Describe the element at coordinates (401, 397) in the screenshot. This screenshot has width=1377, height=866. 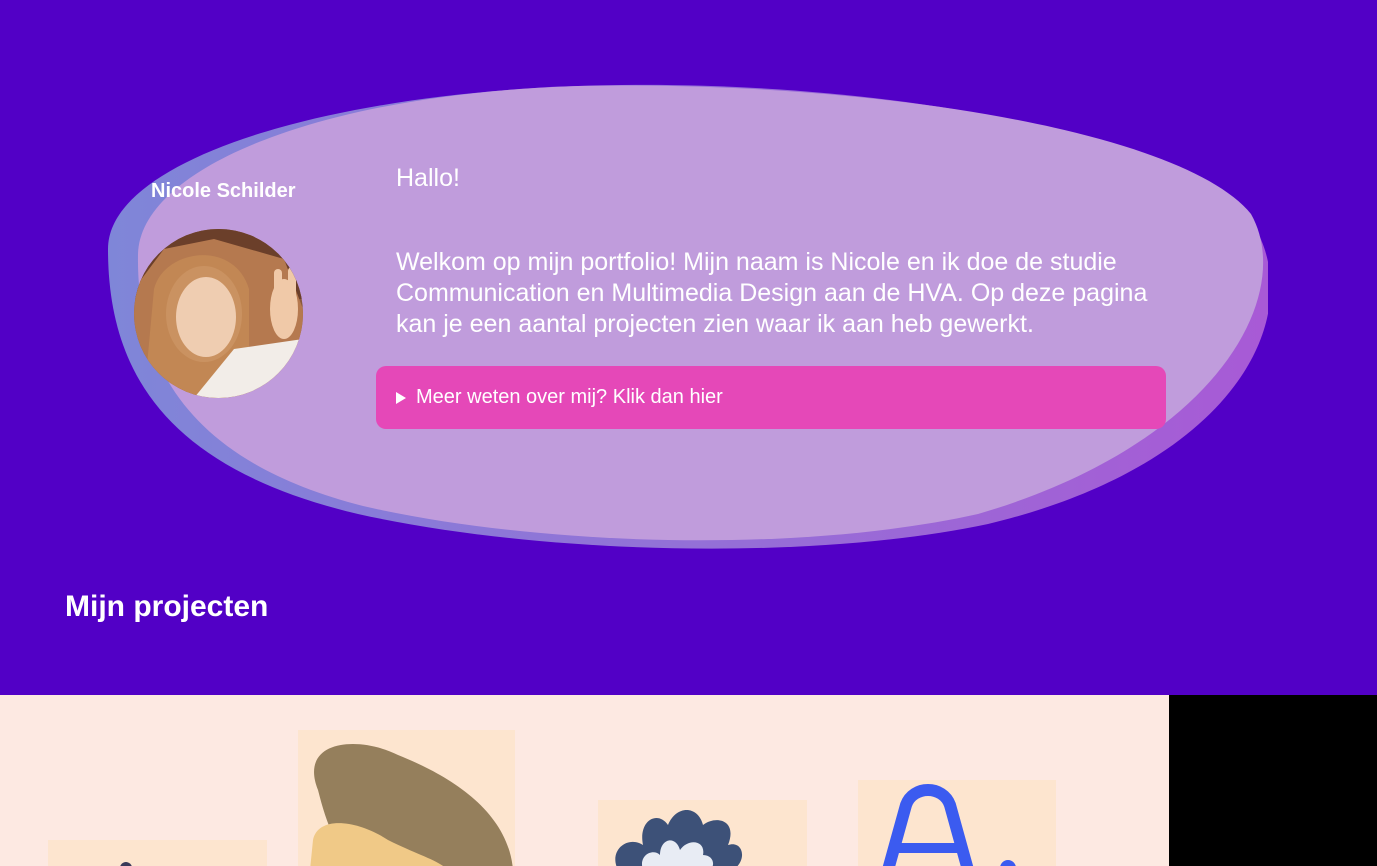
I see `disclosure-triangle-icon` at that location.